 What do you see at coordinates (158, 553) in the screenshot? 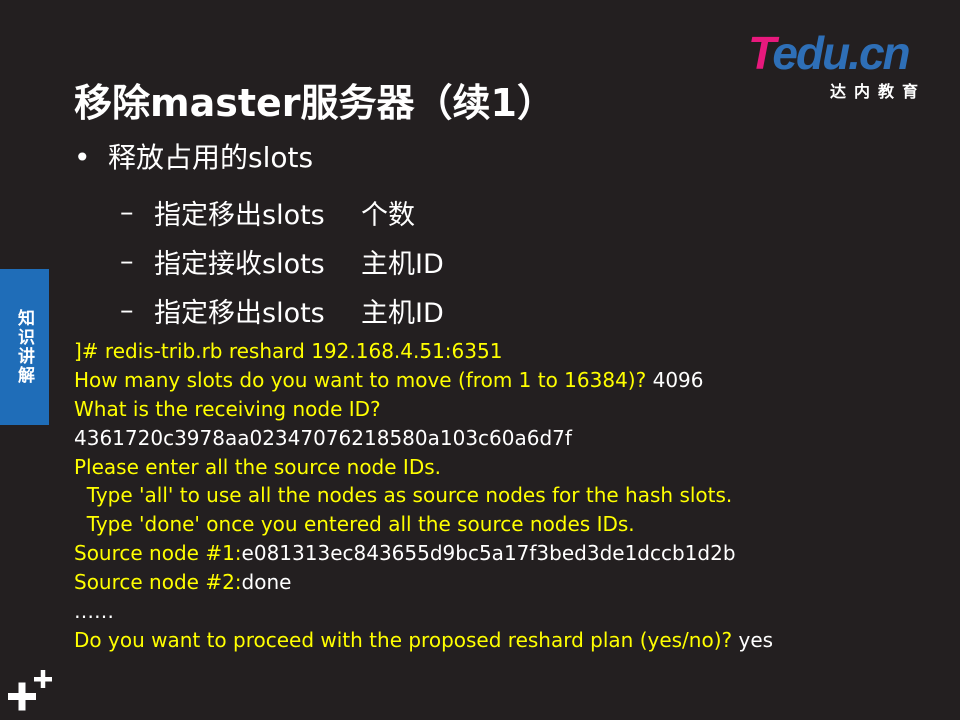
I see `terminal-prompt-text: Source node #1:` at bounding box center [158, 553].